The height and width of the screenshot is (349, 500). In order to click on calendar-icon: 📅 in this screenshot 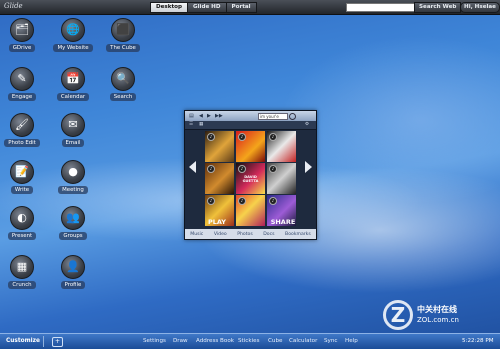, I will do `click(73, 79)`.